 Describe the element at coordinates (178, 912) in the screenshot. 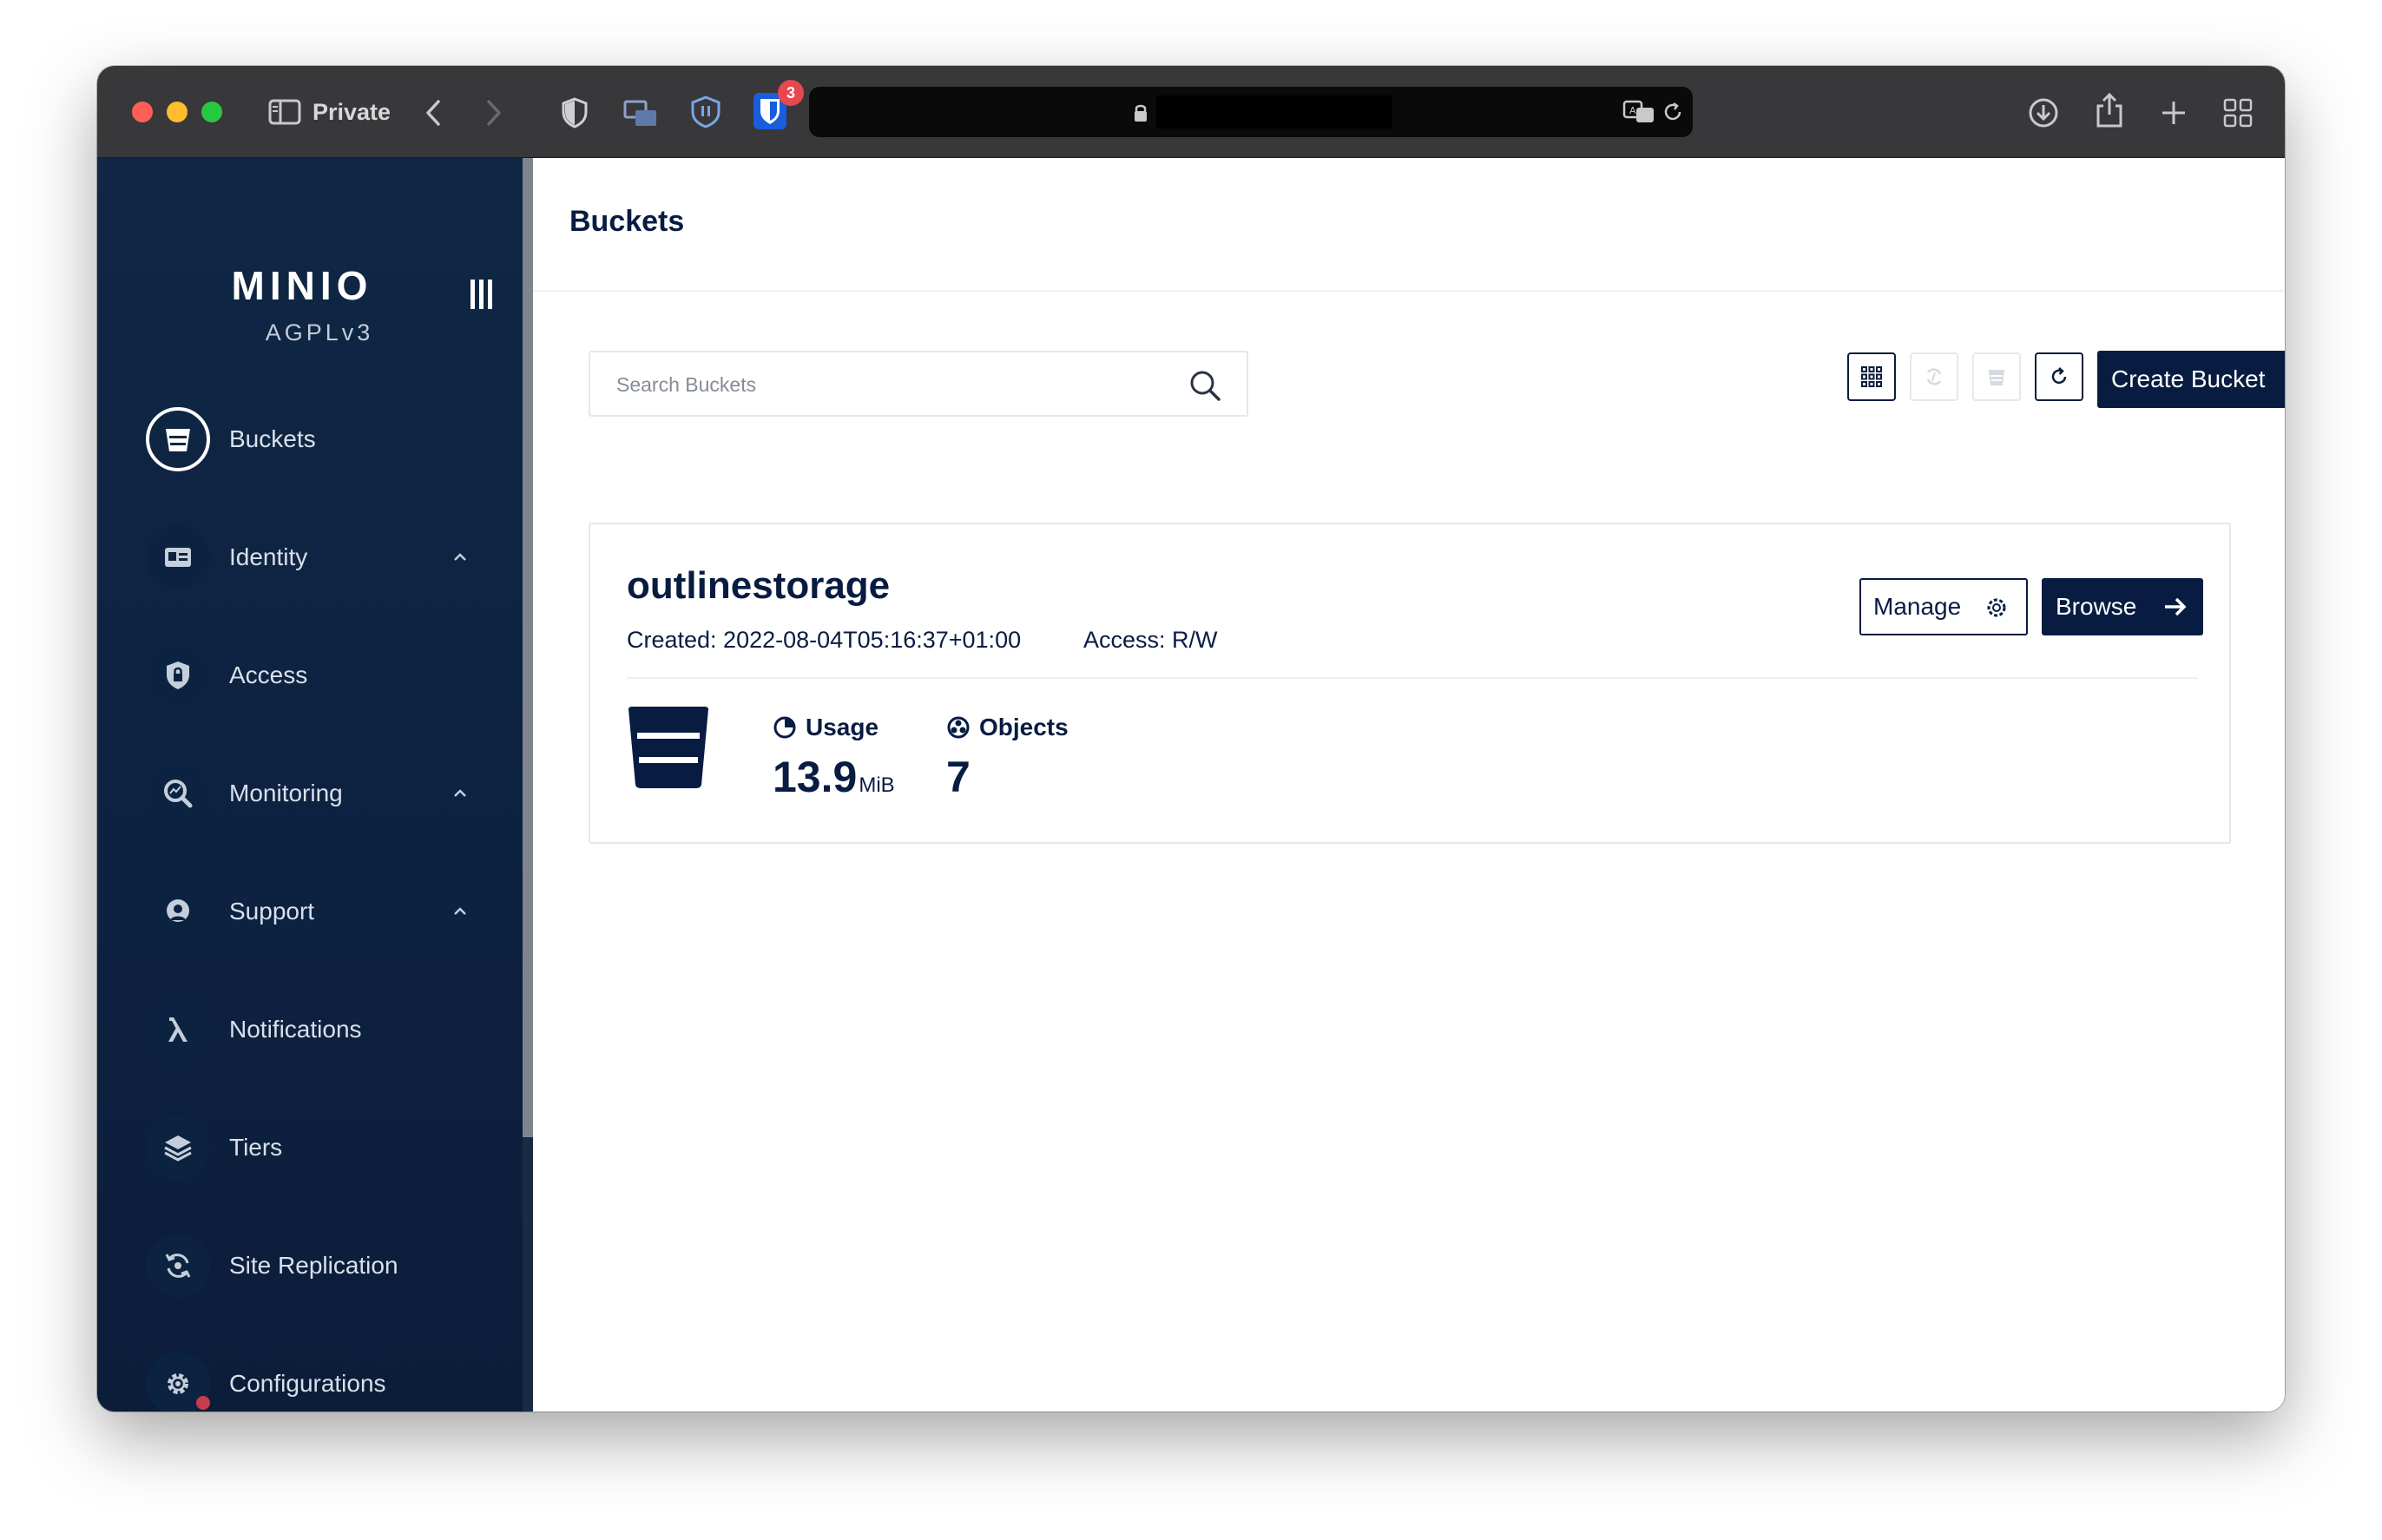

I see `support-icon` at that location.